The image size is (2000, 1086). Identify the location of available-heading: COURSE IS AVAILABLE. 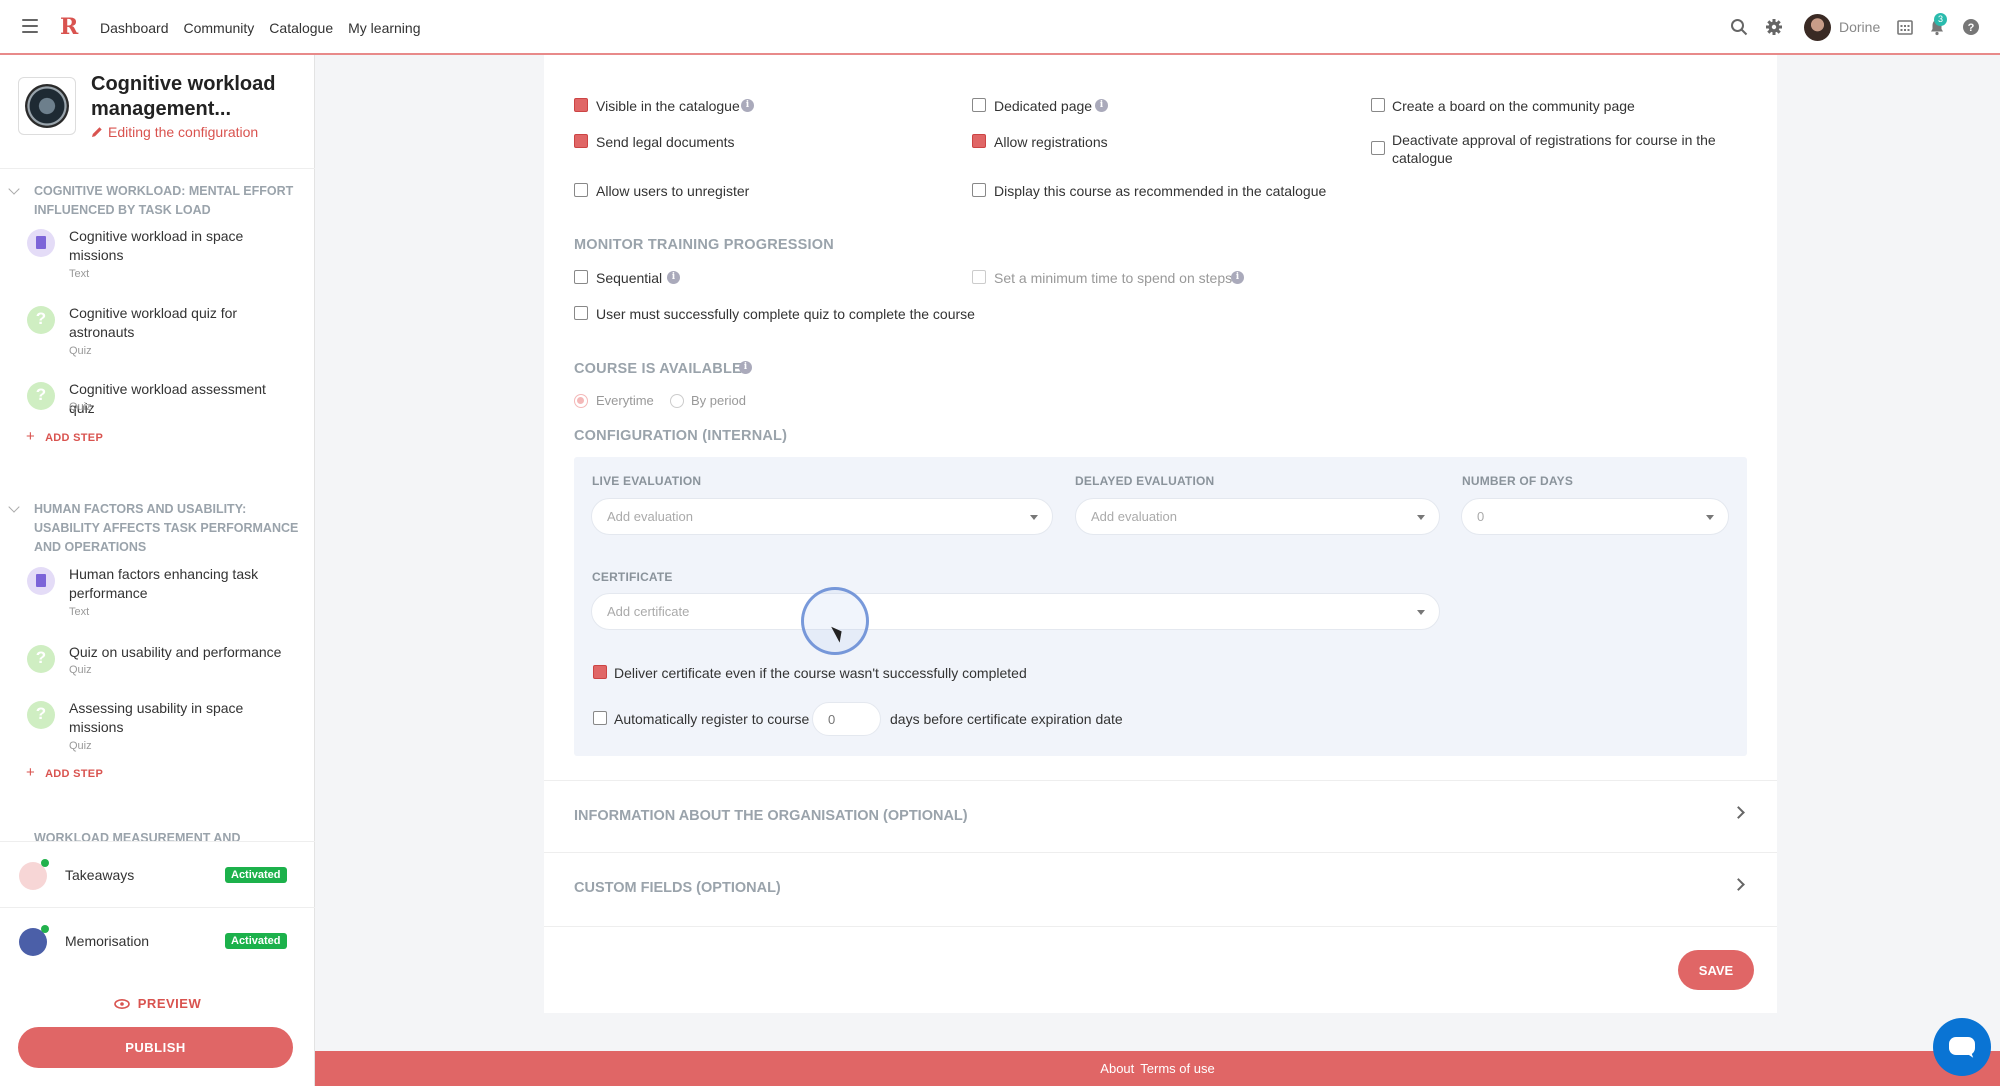
(658, 369).